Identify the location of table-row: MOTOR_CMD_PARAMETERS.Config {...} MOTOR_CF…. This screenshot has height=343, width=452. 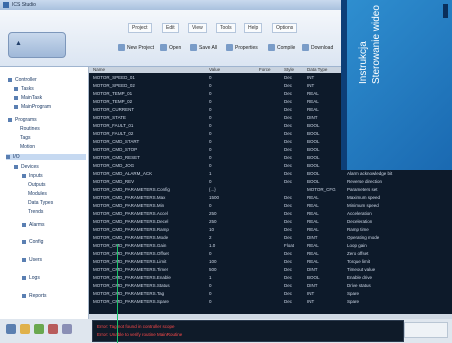
(270, 190).